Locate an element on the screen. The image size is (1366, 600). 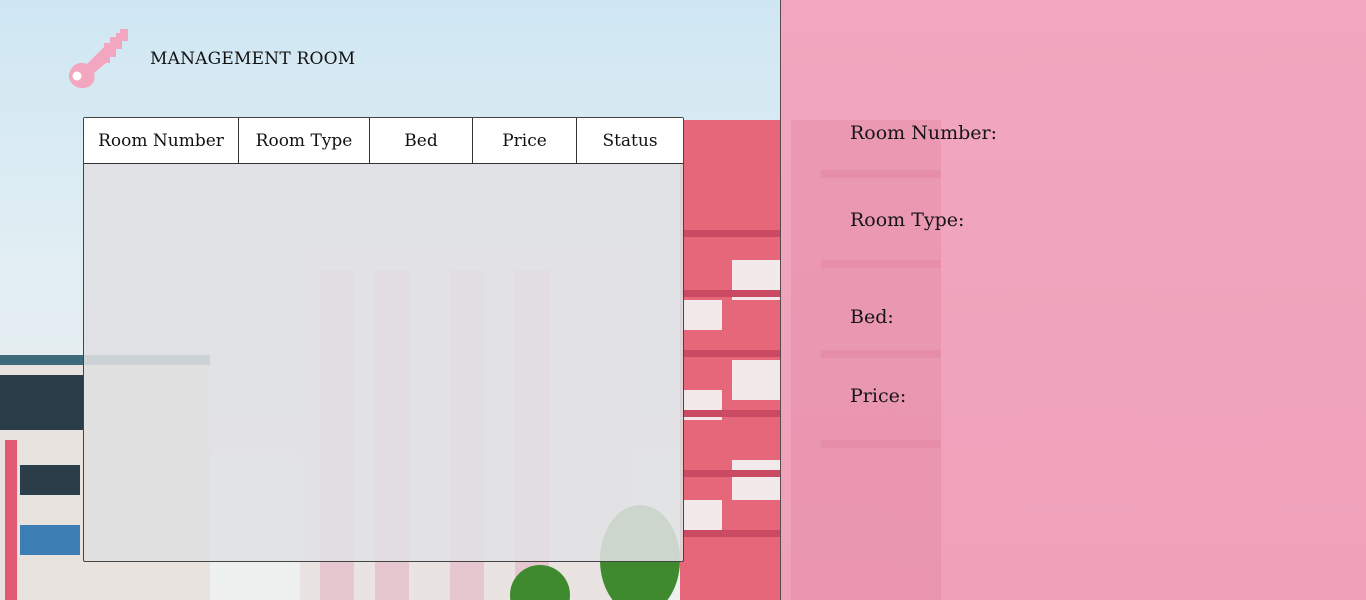
column-header-status: Status is located at coordinates (630, 140).